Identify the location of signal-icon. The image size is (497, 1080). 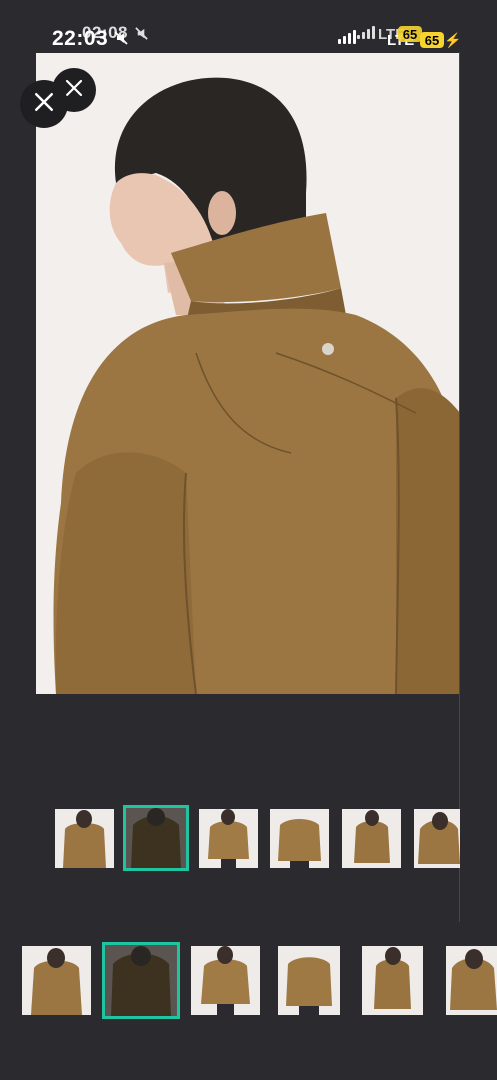
(347, 37).